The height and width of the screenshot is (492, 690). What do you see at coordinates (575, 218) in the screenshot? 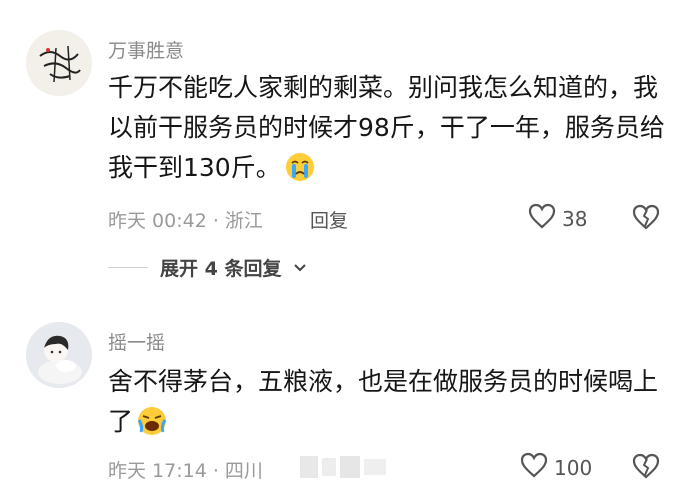
I see `like-count: 38` at bounding box center [575, 218].